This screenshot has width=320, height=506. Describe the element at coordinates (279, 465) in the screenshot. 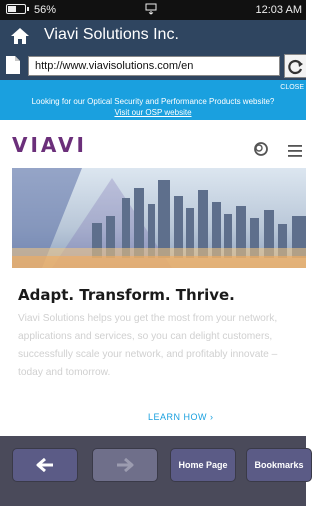

I see `bookmarks-button: Bookmarks` at that location.